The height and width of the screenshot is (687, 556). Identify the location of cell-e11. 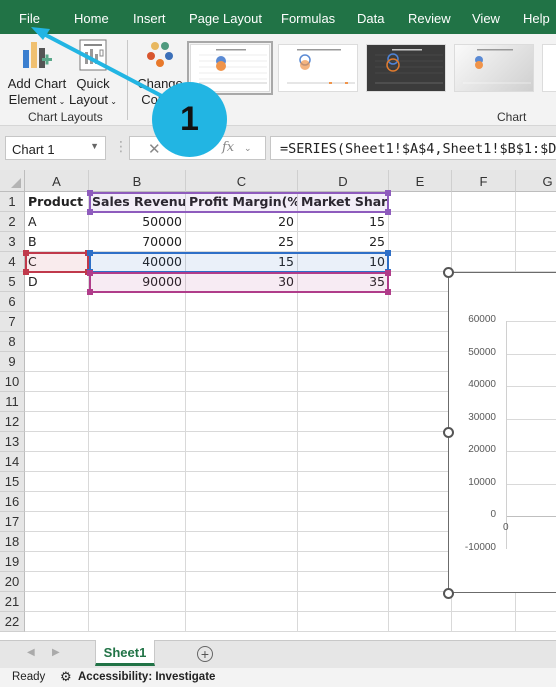
(420, 402).